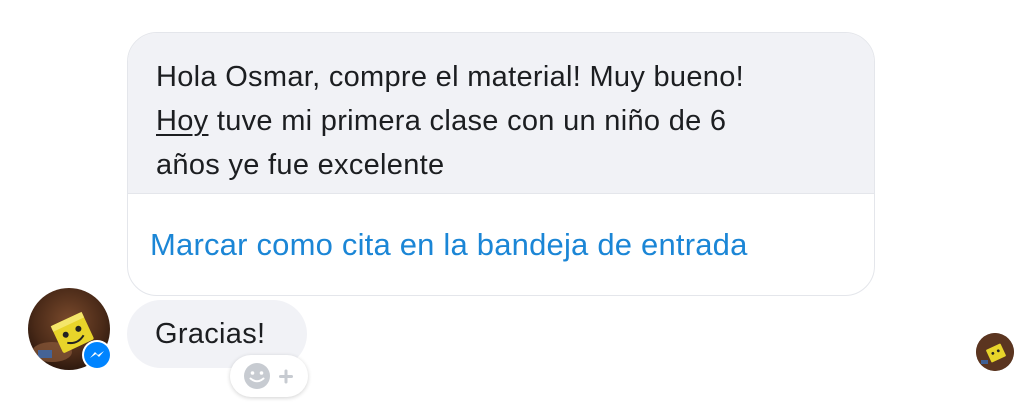  I want to click on date-link-hoy: Hoy, so click(182, 121).